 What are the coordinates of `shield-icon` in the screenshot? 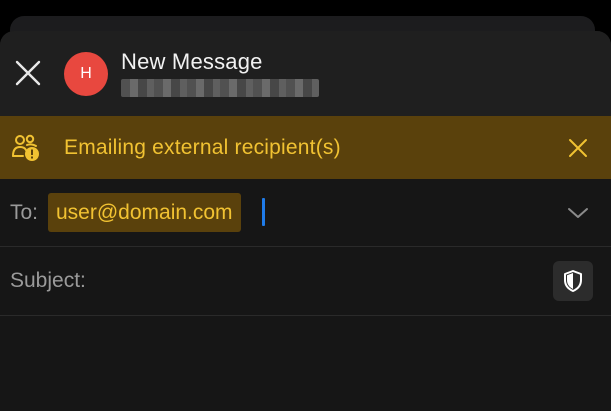 It's located at (573, 281).